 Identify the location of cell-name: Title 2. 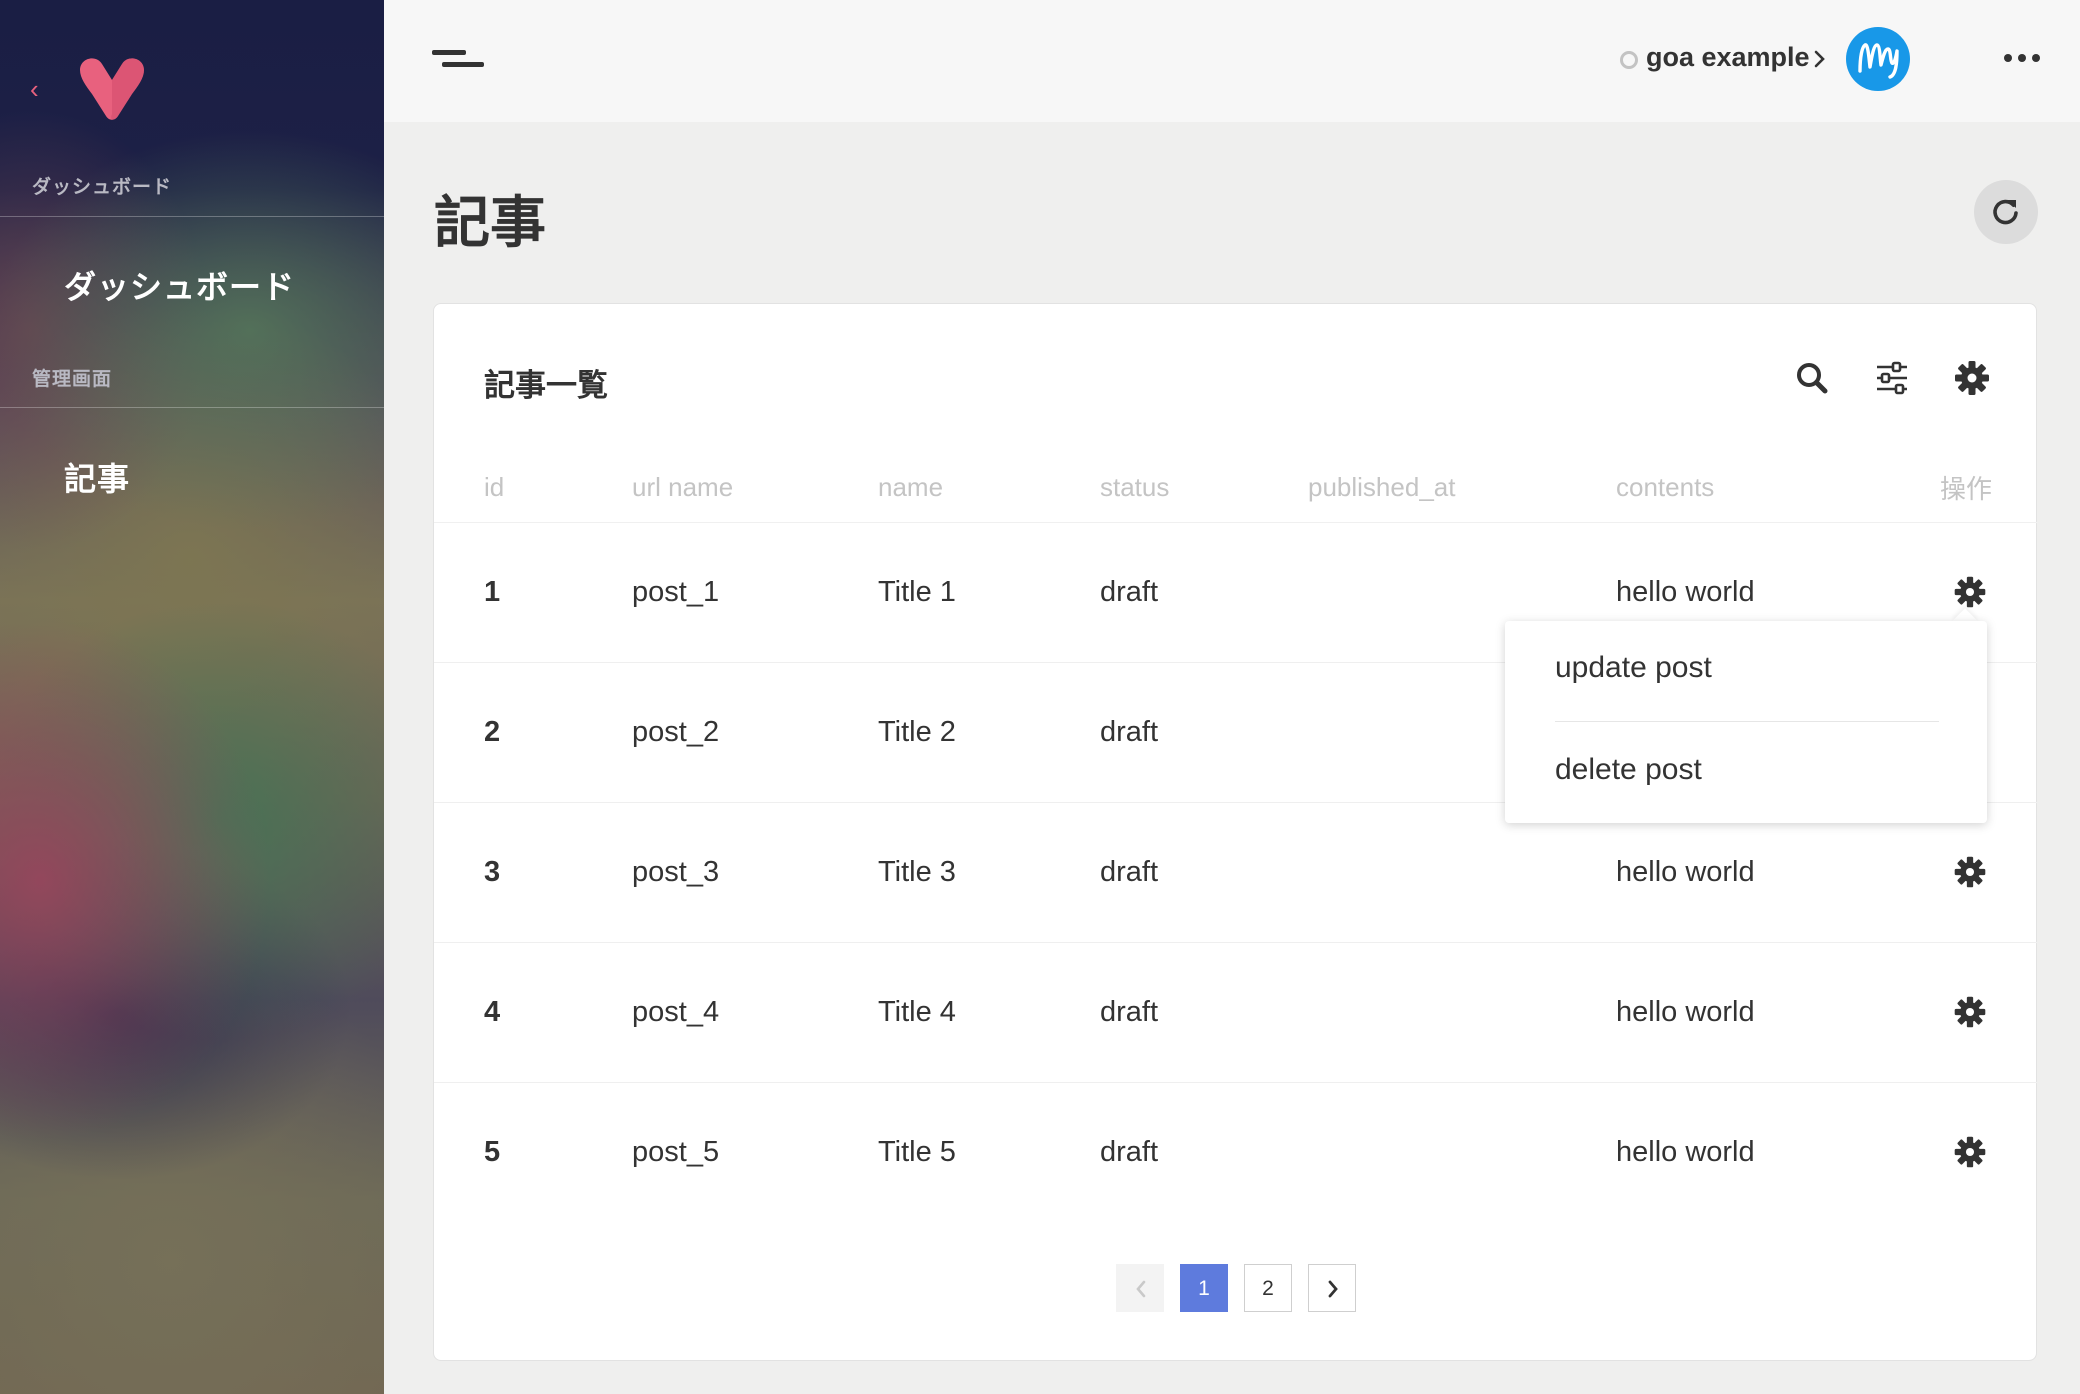
(989, 732).